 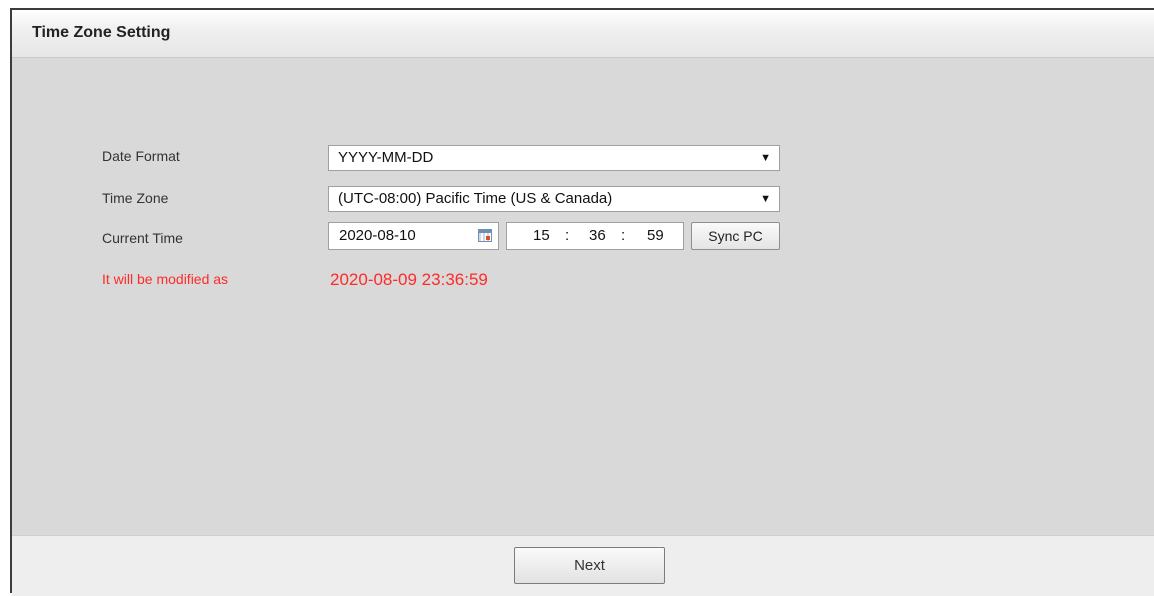 What do you see at coordinates (142, 238) in the screenshot?
I see `current-time-label: Current Time` at bounding box center [142, 238].